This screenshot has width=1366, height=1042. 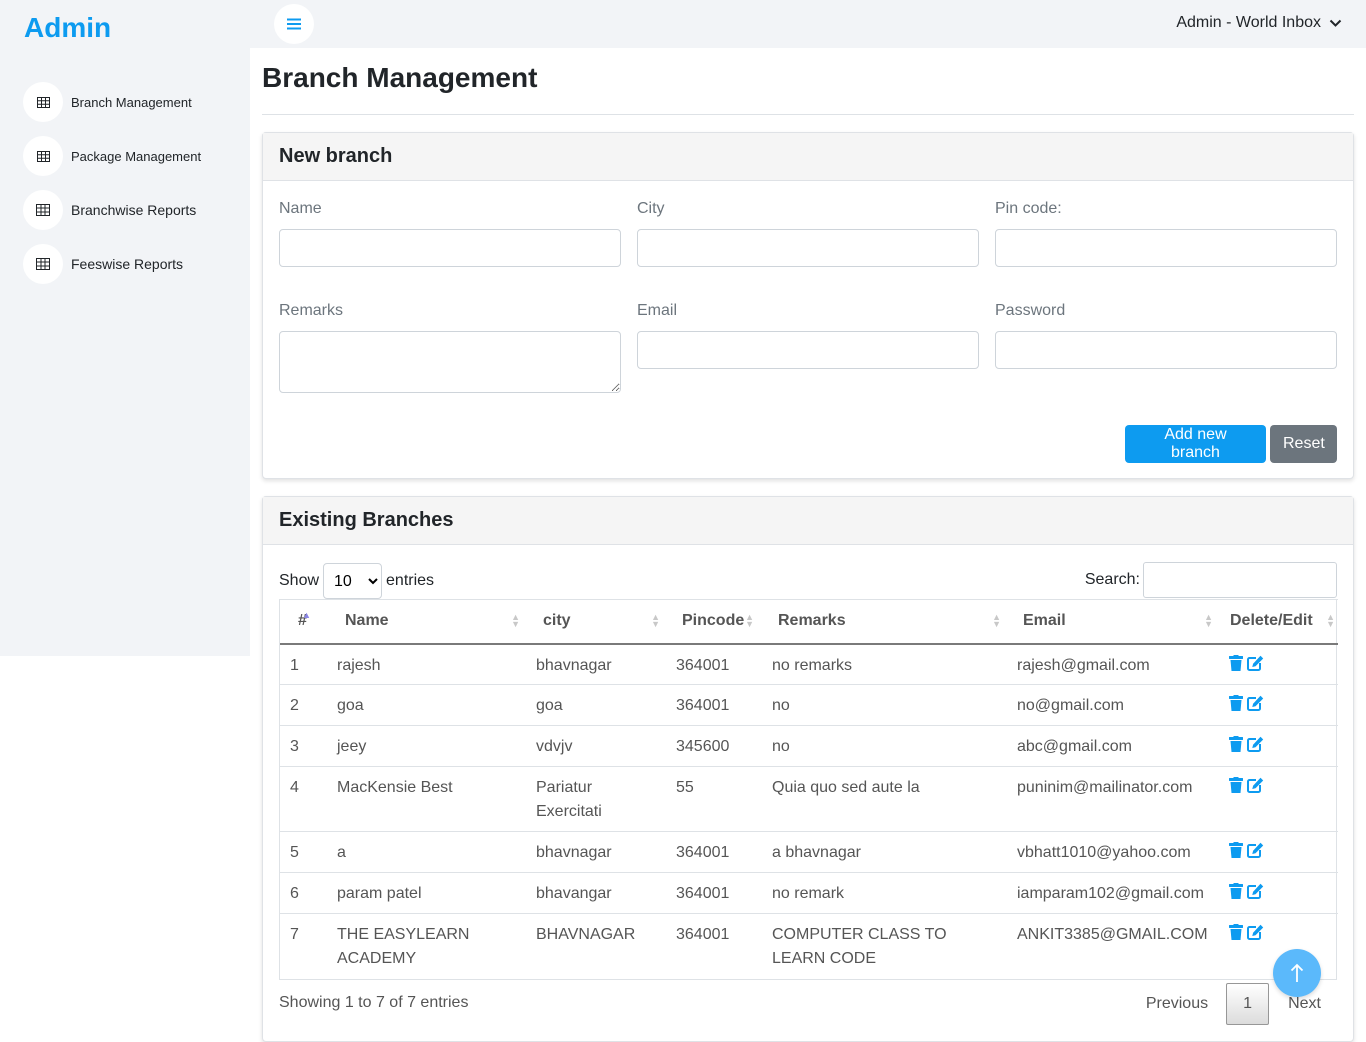 I want to click on cell-city: BHAVNAGAR, so click(x=596, y=946).